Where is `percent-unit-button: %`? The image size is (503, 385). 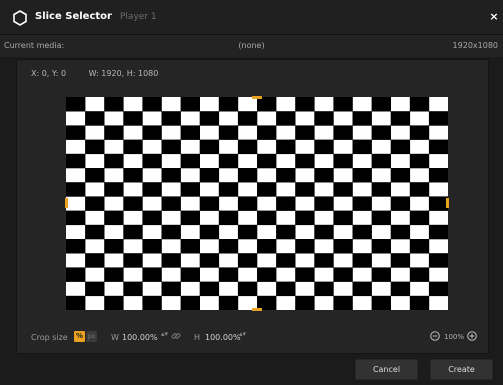 percent-unit-button: % is located at coordinates (79, 336).